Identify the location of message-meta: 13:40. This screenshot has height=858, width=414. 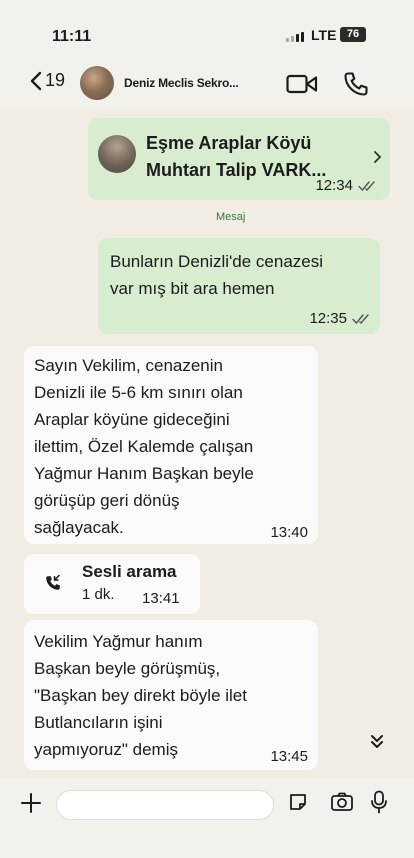
(289, 532).